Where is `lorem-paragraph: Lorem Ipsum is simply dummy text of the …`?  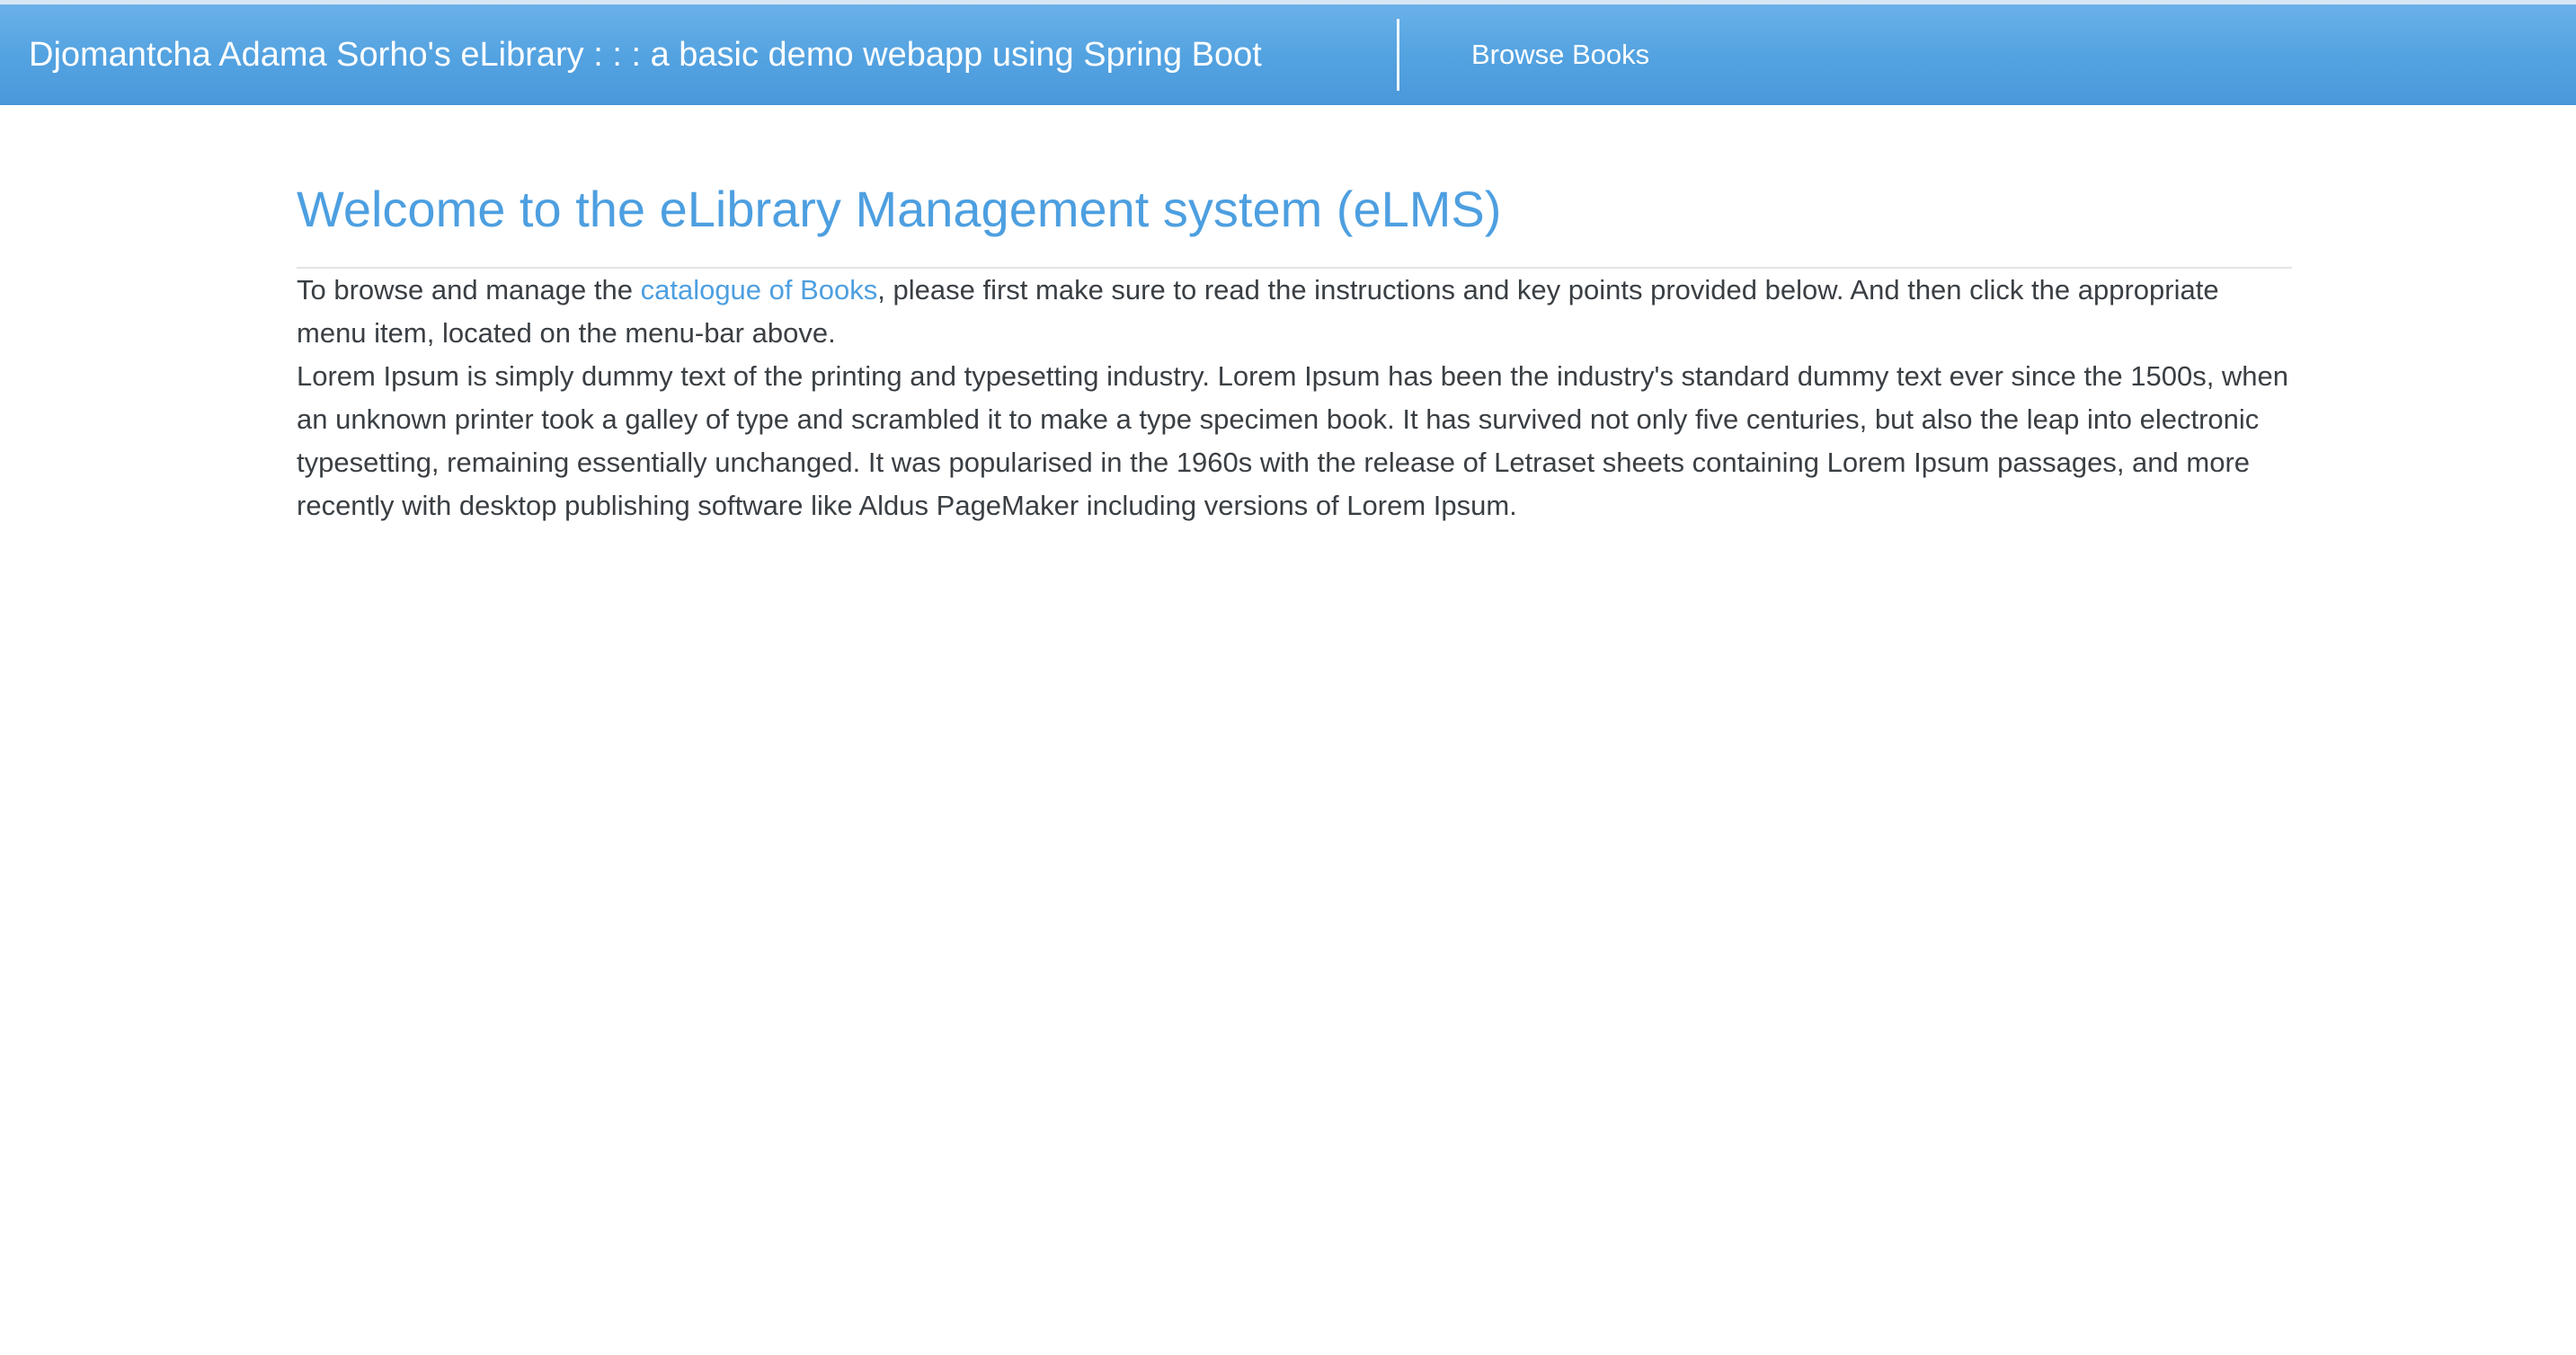
lorem-paragraph: Lorem Ipsum is simply dummy text of the … is located at coordinates (1293, 441).